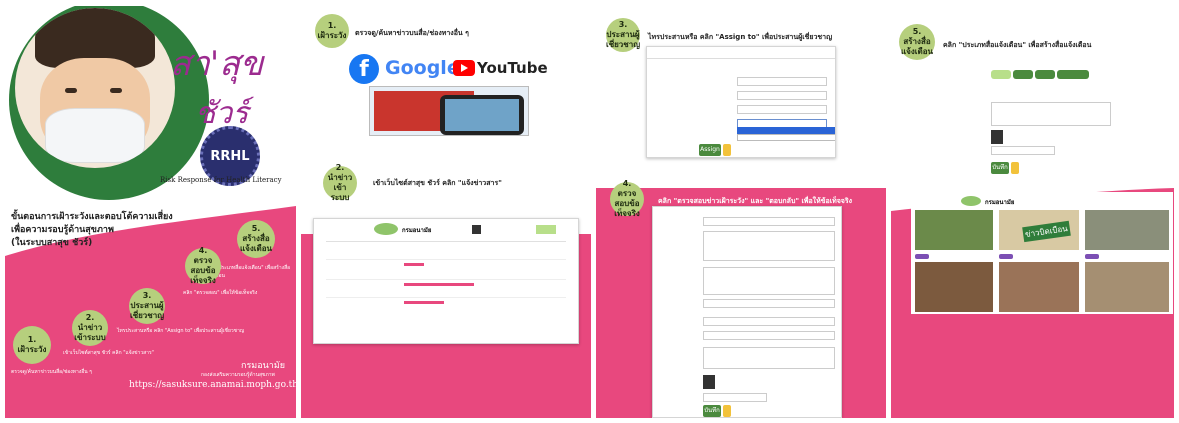 Image resolution: width=1179 pixels, height=423 pixels. I want to click on step-circle-5: 5. สร้างสื่อแจ้งเตือน, so click(256, 239).